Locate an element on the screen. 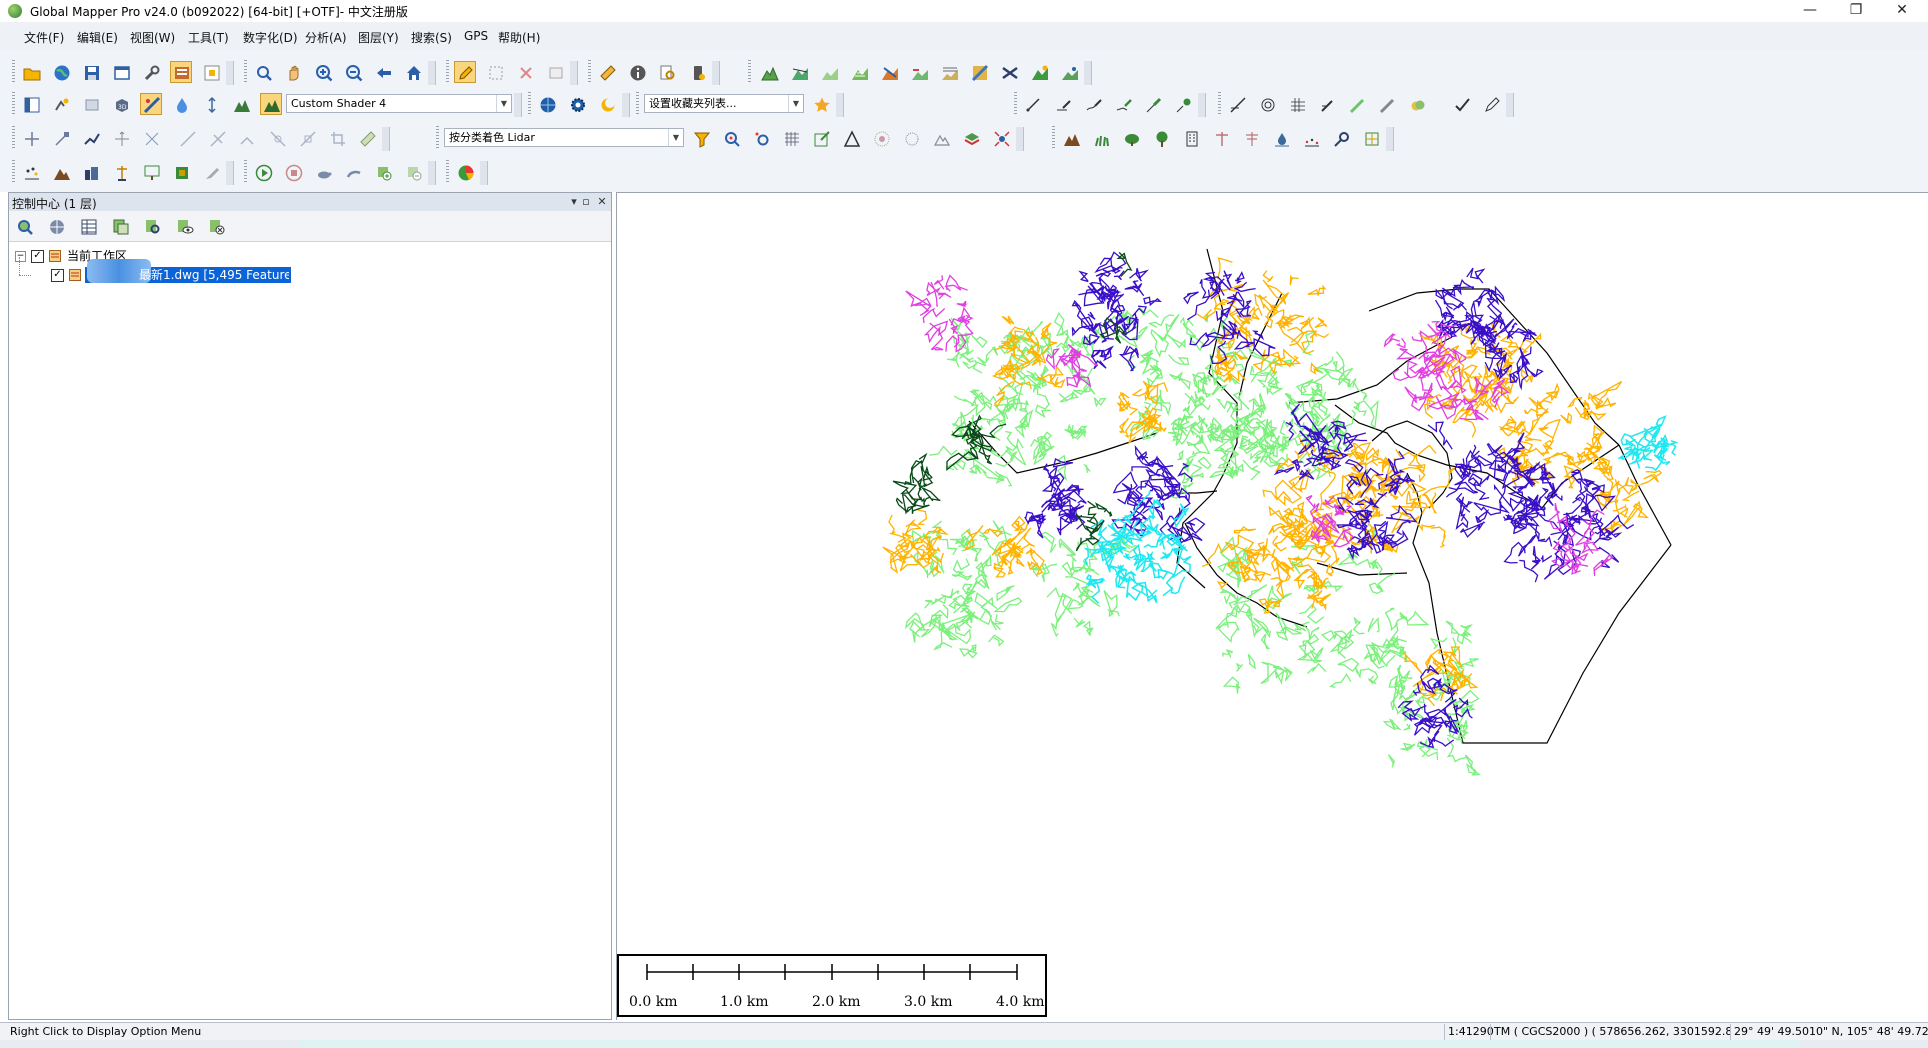  window-icon is located at coordinates (121, 72).